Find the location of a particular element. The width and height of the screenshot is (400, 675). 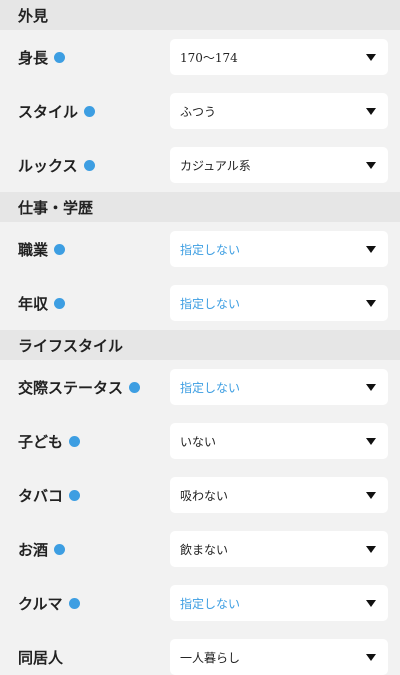

filter-select: カジュアル系 is located at coordinates (279, 165).